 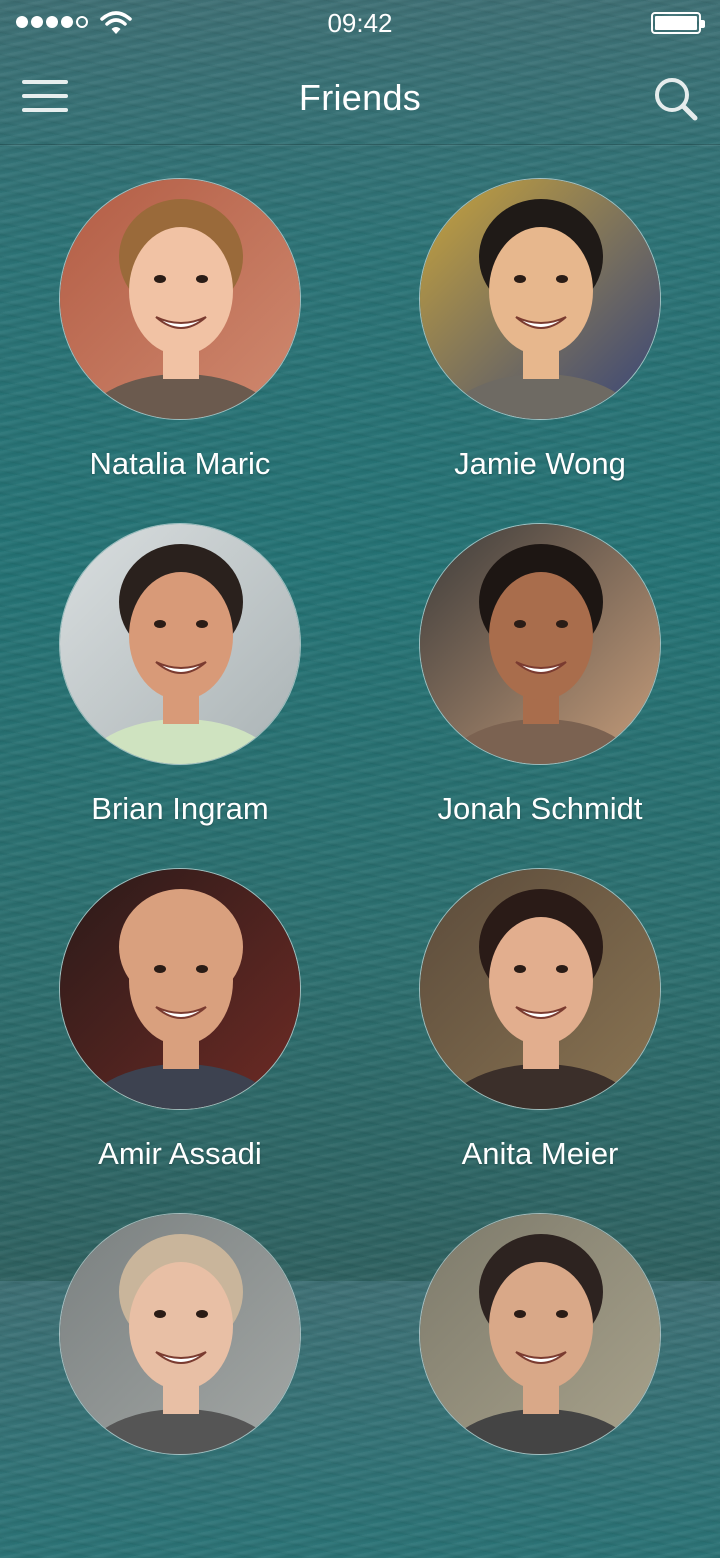 What do you see at coordinates (180, 1153) in the screenshot?
I see `friend-name: Amir Assadi` at bounding box center [180, 1153].